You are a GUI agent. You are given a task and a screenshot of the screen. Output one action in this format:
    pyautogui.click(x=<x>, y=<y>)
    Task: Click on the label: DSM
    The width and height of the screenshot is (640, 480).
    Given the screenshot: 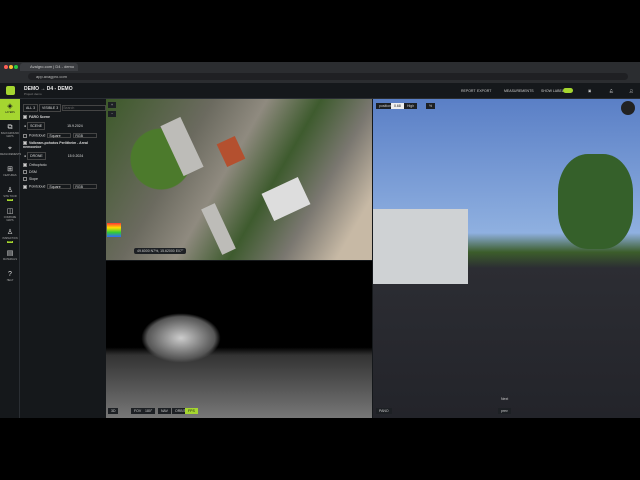 What is the action you would take?
    pyautogui.click(x=33, y=172)
    